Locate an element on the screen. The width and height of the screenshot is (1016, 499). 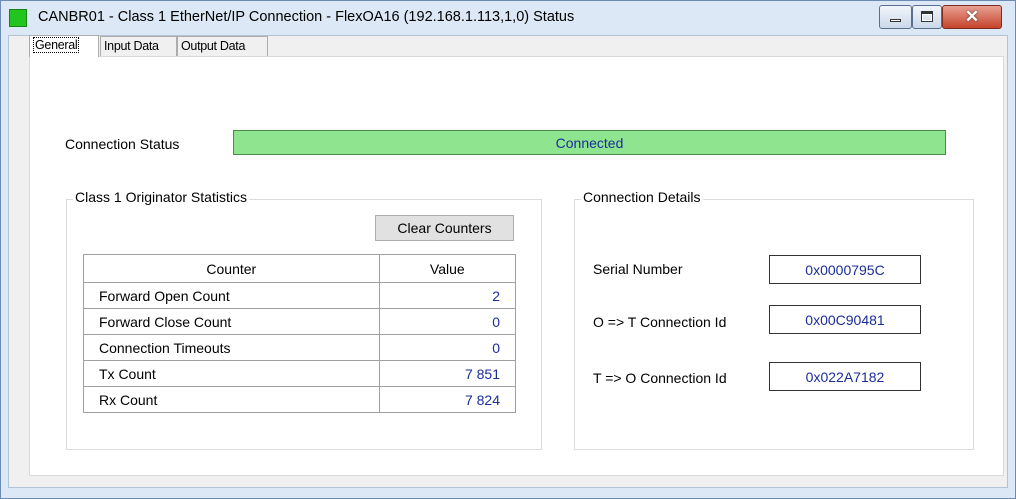
serial-number-label: Serial Number is located at coordinates (638, 269).